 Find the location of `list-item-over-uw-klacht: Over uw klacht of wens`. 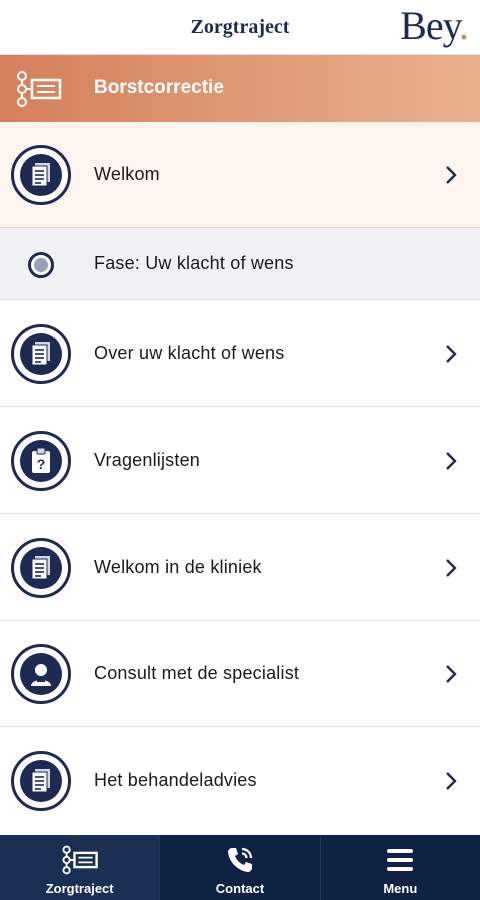

list-item-over-uw-klacht: Over uw klacht of wens is located at coordinates (240, 353).